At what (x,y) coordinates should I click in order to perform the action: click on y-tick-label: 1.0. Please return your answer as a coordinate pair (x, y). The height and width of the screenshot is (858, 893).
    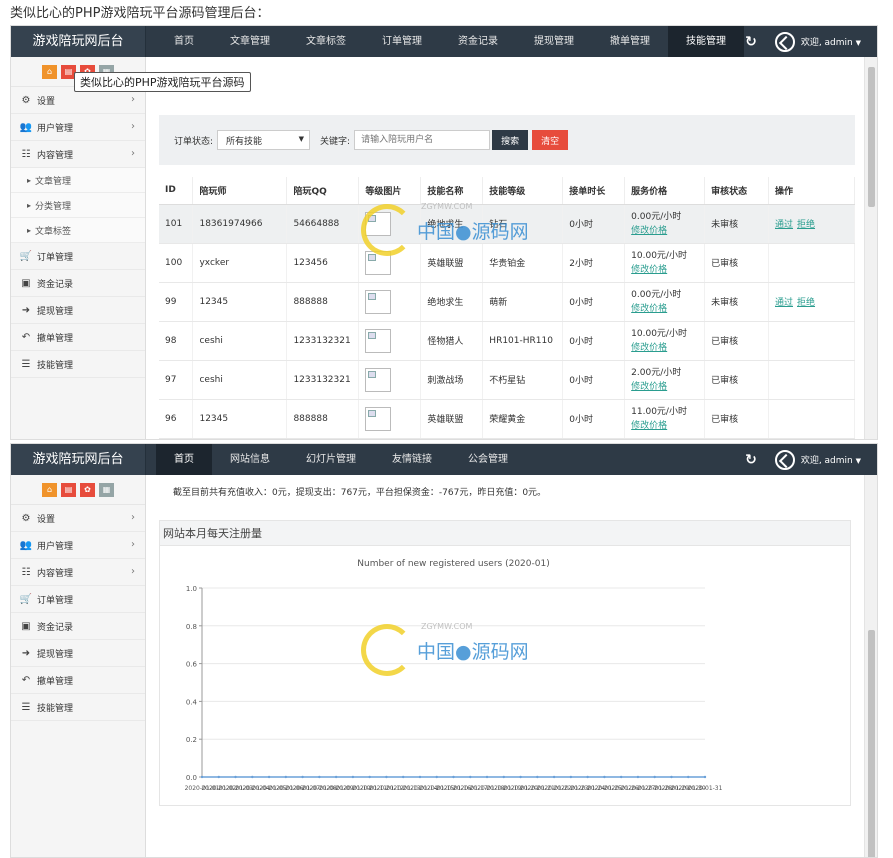
    Looking at the image, I should click on (191, 589).